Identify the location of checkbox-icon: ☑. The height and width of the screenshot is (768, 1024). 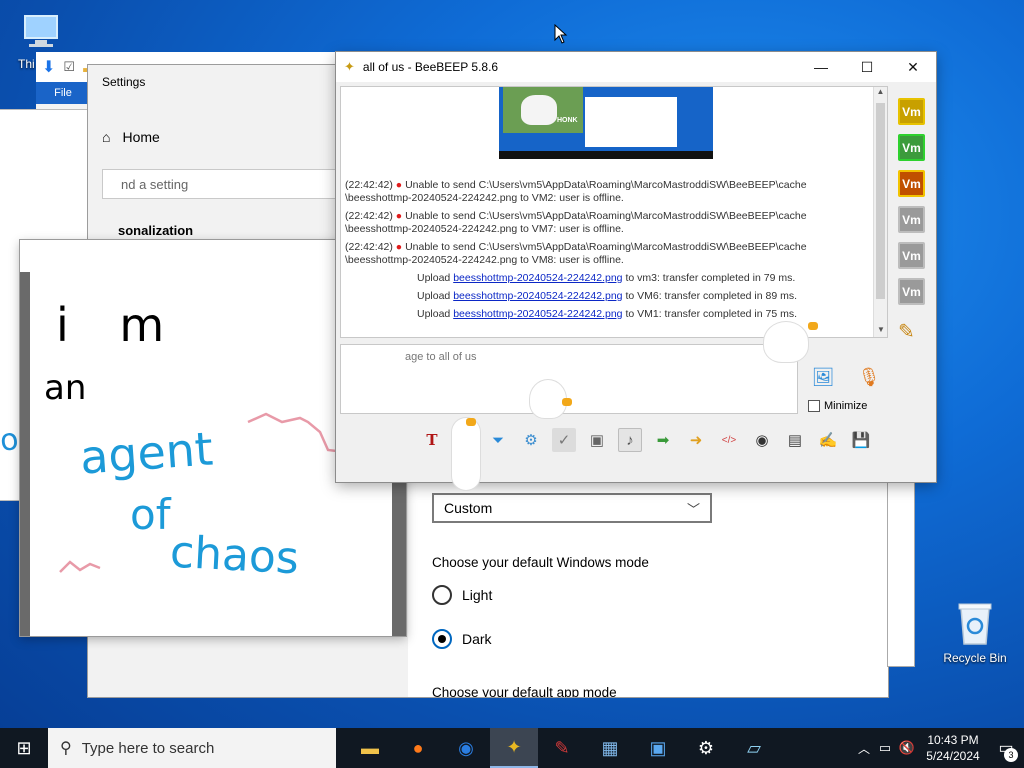
(69, 67).